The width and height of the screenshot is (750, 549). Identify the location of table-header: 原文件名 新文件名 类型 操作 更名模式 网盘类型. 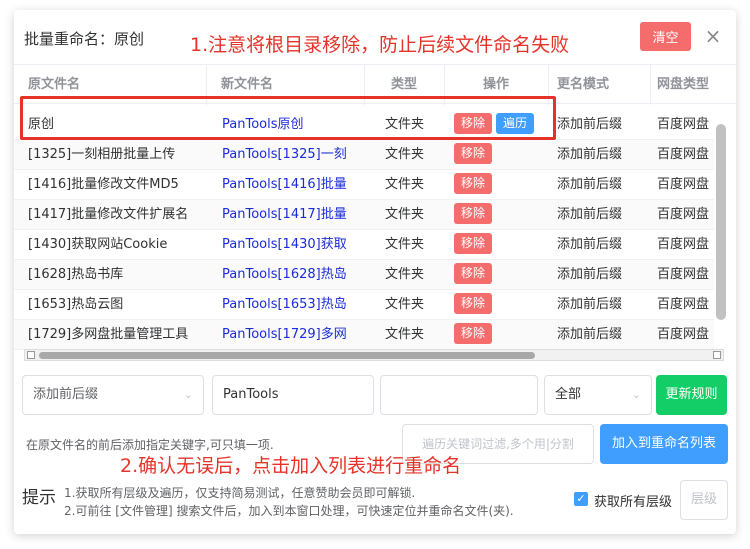
(375, 84).